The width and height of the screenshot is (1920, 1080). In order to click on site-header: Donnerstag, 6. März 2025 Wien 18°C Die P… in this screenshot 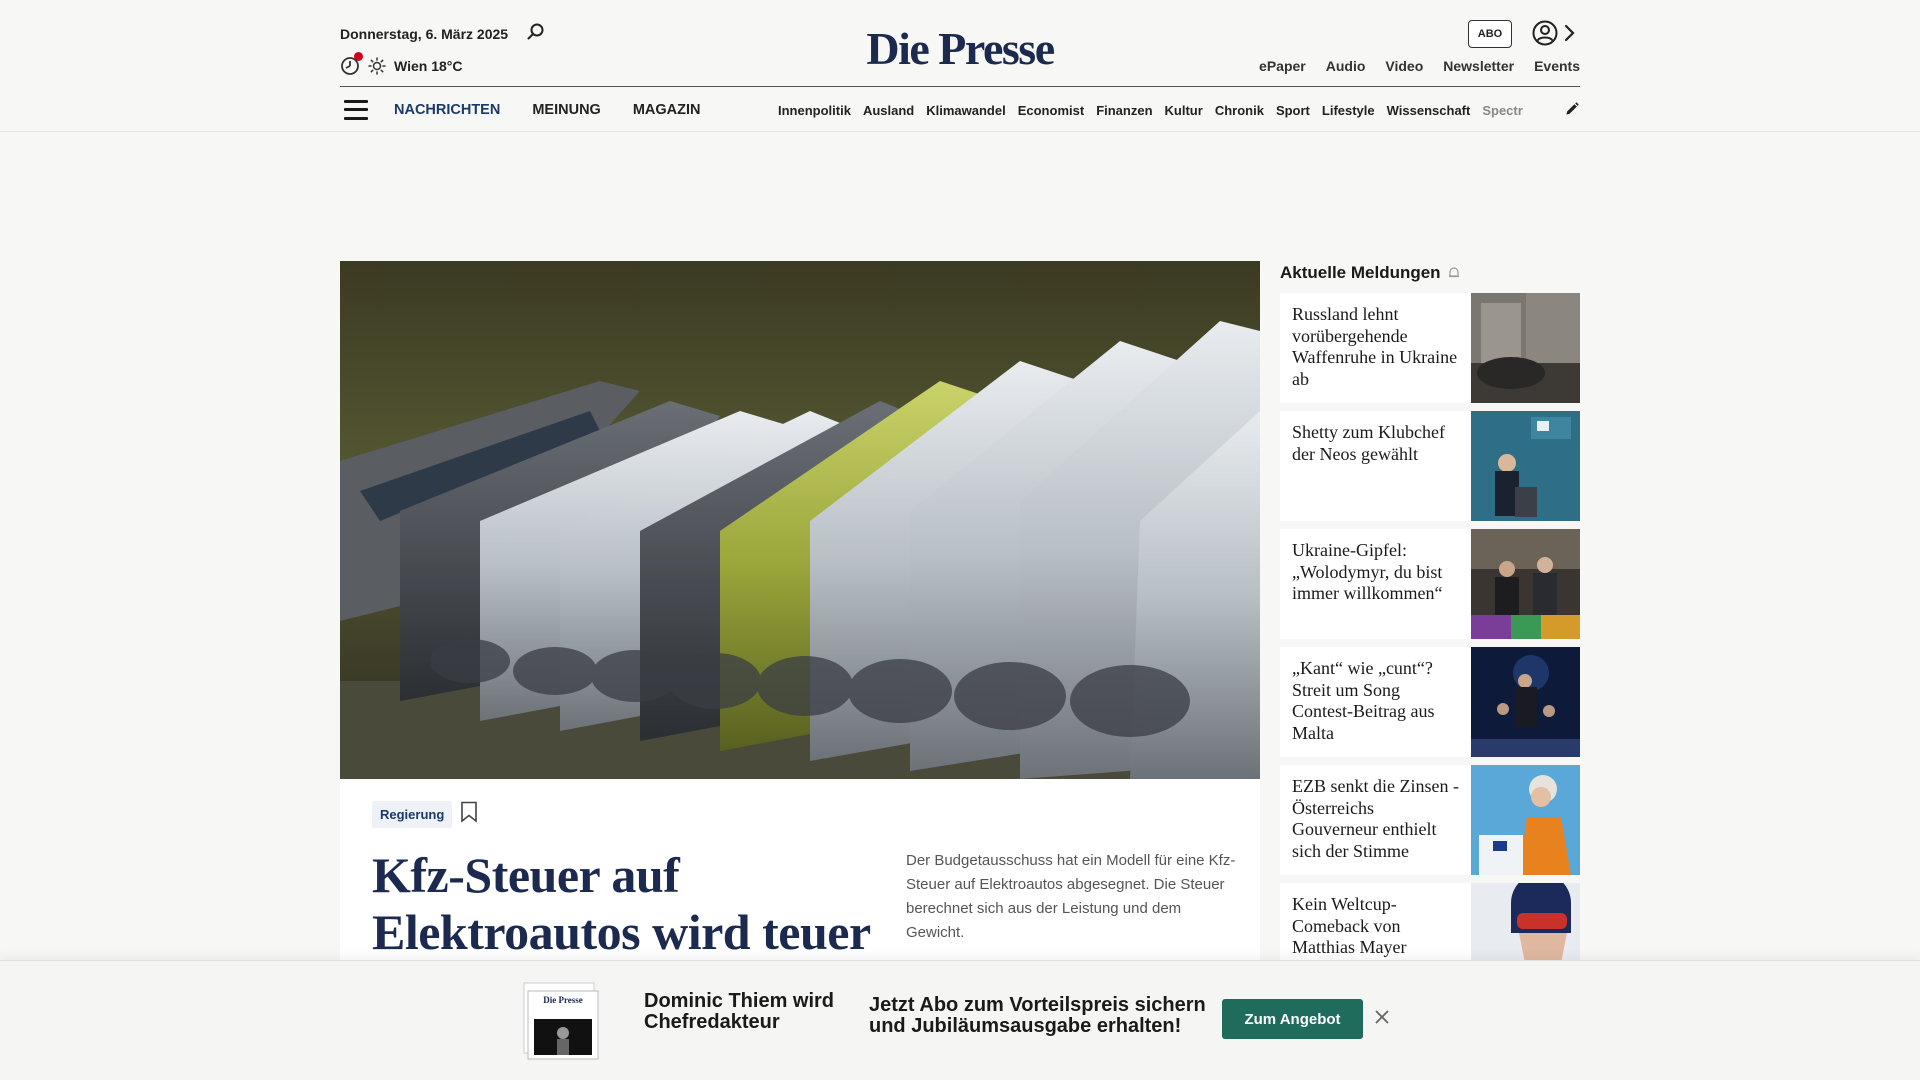, I will do `click(960, 66)`.